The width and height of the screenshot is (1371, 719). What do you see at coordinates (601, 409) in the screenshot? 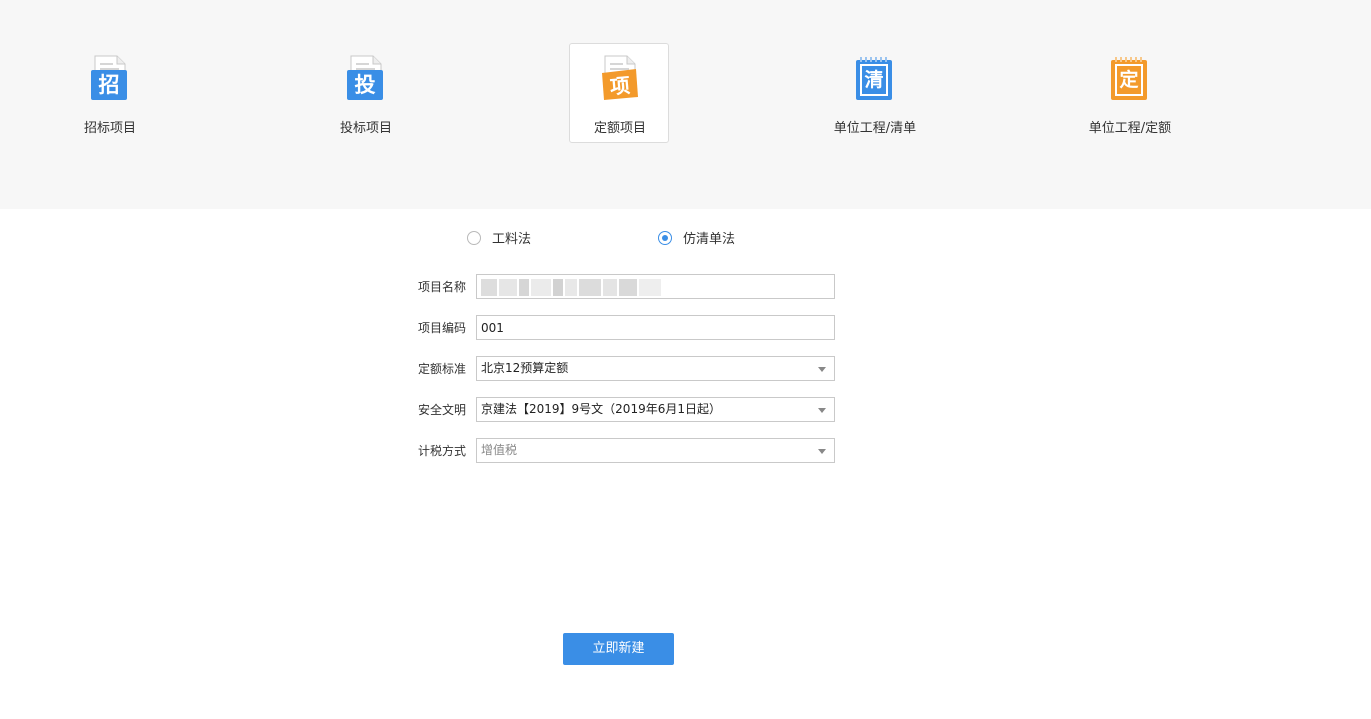
I see `select-value: 京建法【2019】9号文（2019年6月1日起）` at bounding box center [601, 409].